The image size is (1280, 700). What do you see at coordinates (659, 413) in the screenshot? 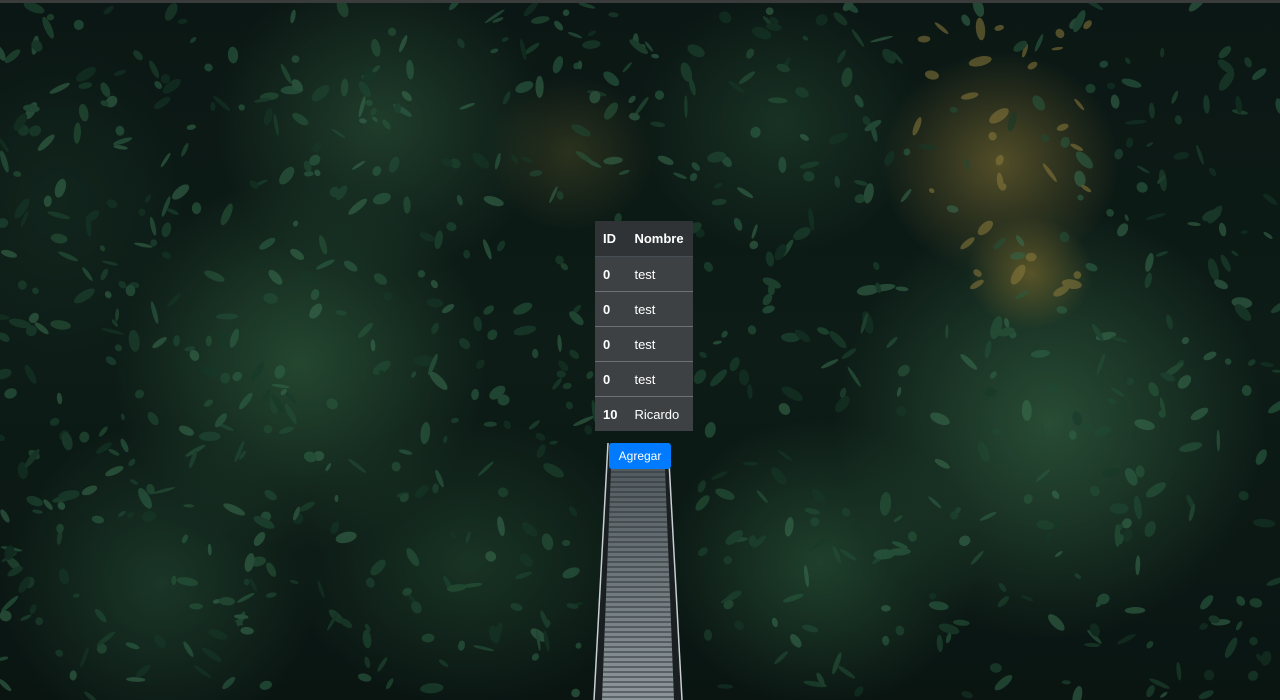
I see `cell-nombre: Ricardo` at bounding box center [659, 413].